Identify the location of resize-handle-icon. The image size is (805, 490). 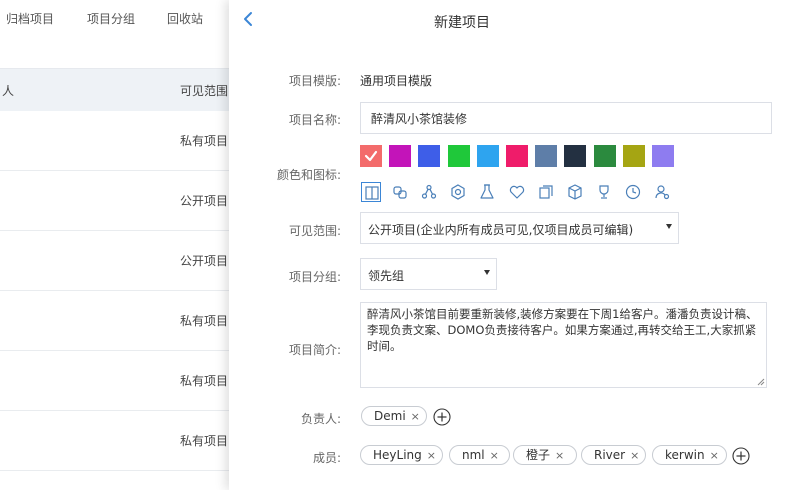
(761, 382).